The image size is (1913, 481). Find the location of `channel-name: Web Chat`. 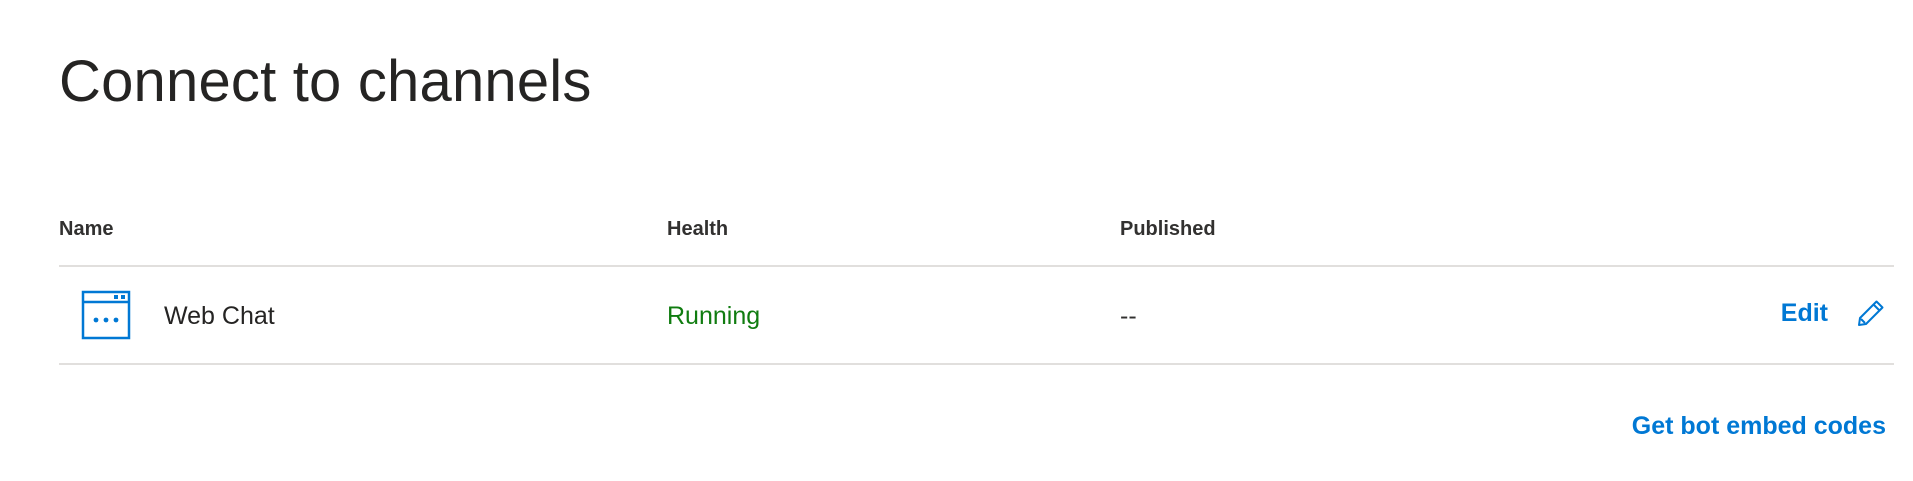

channel-name: Web Chat is located at coordinates (219, 316).